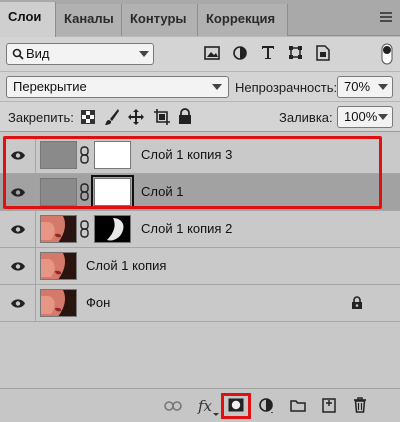  I want to click on new-group-icon, so click(298, 405).